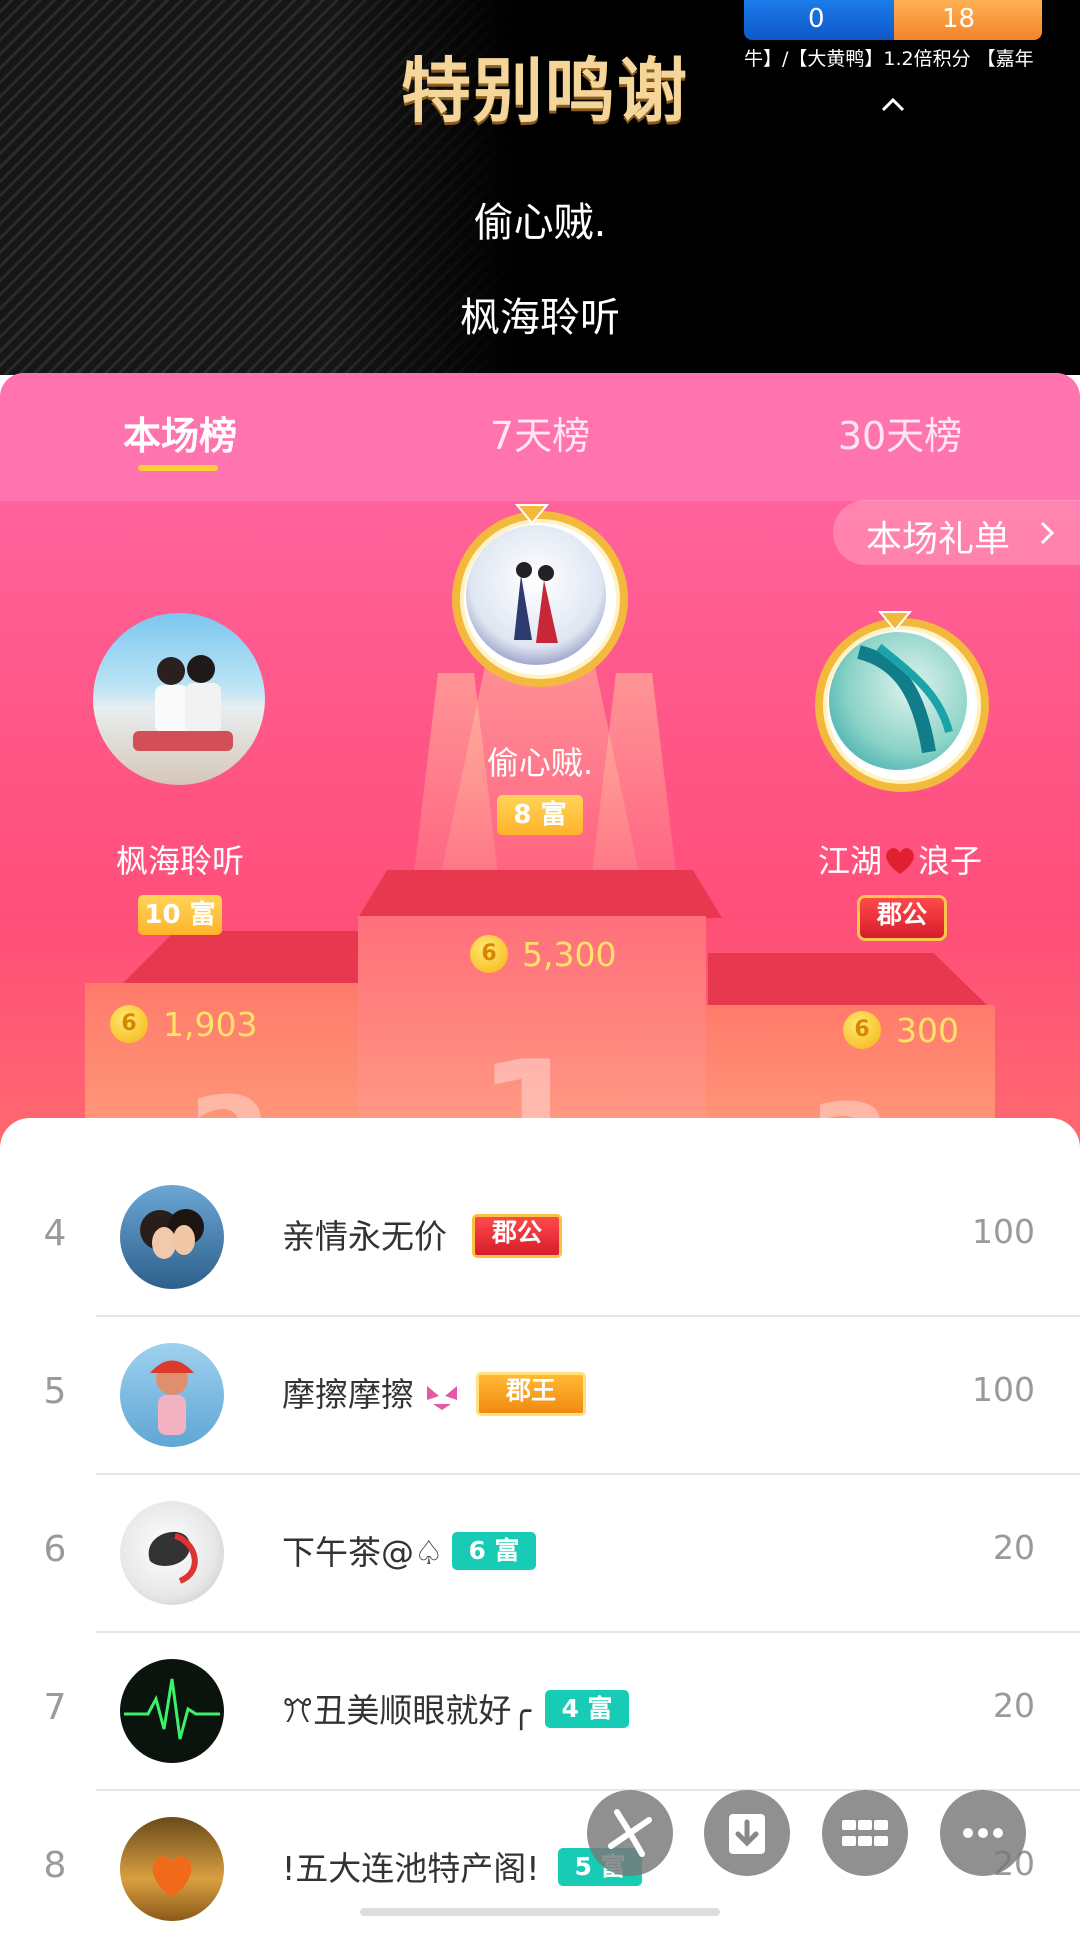 This screenshot has width=1080, height=1948. I want to click on more-button, so click(983, 1833).